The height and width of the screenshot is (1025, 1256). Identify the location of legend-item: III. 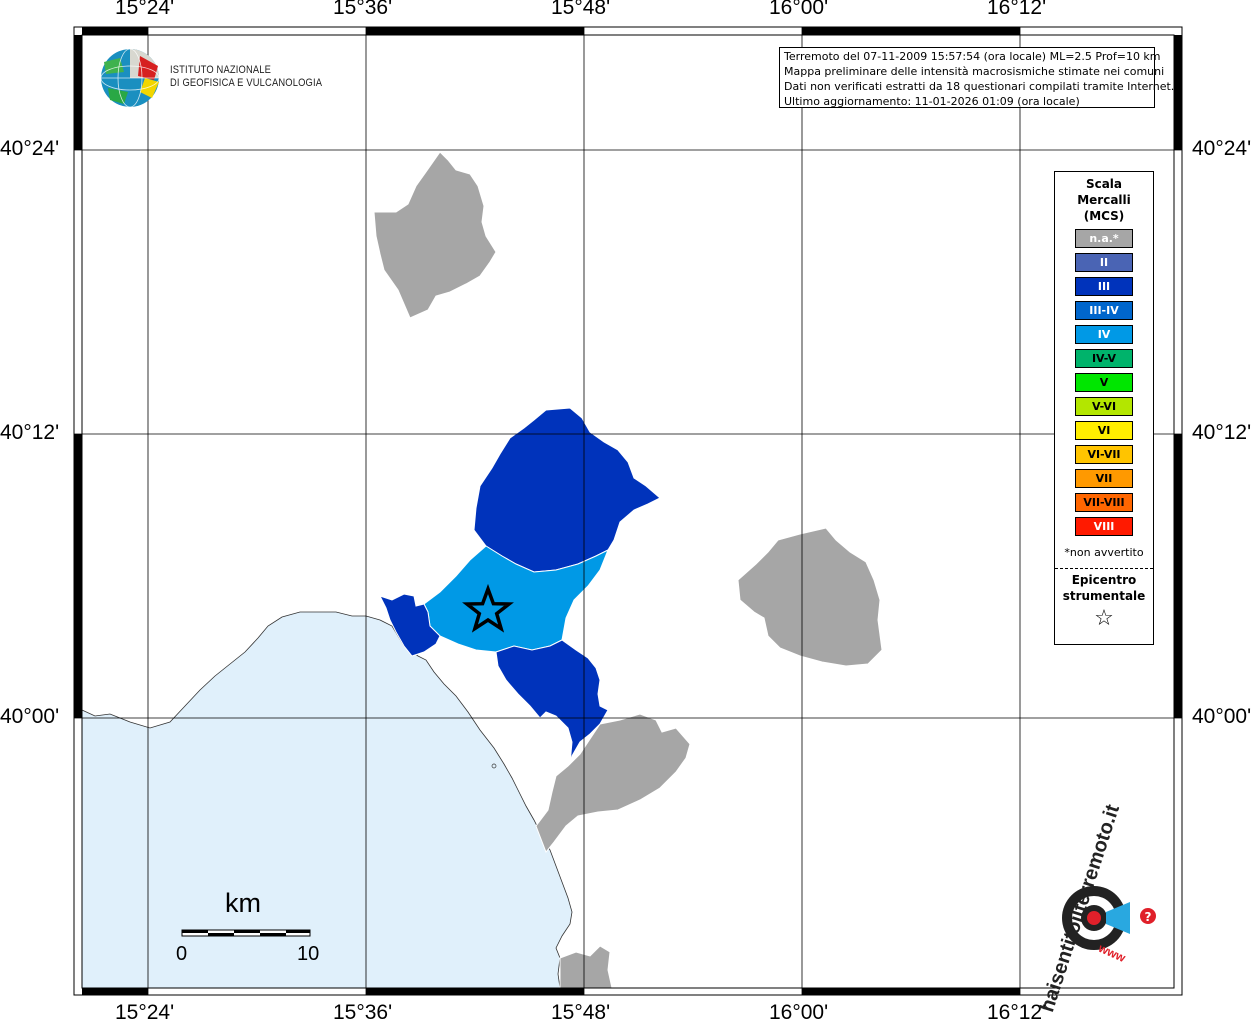
(1104, 286).